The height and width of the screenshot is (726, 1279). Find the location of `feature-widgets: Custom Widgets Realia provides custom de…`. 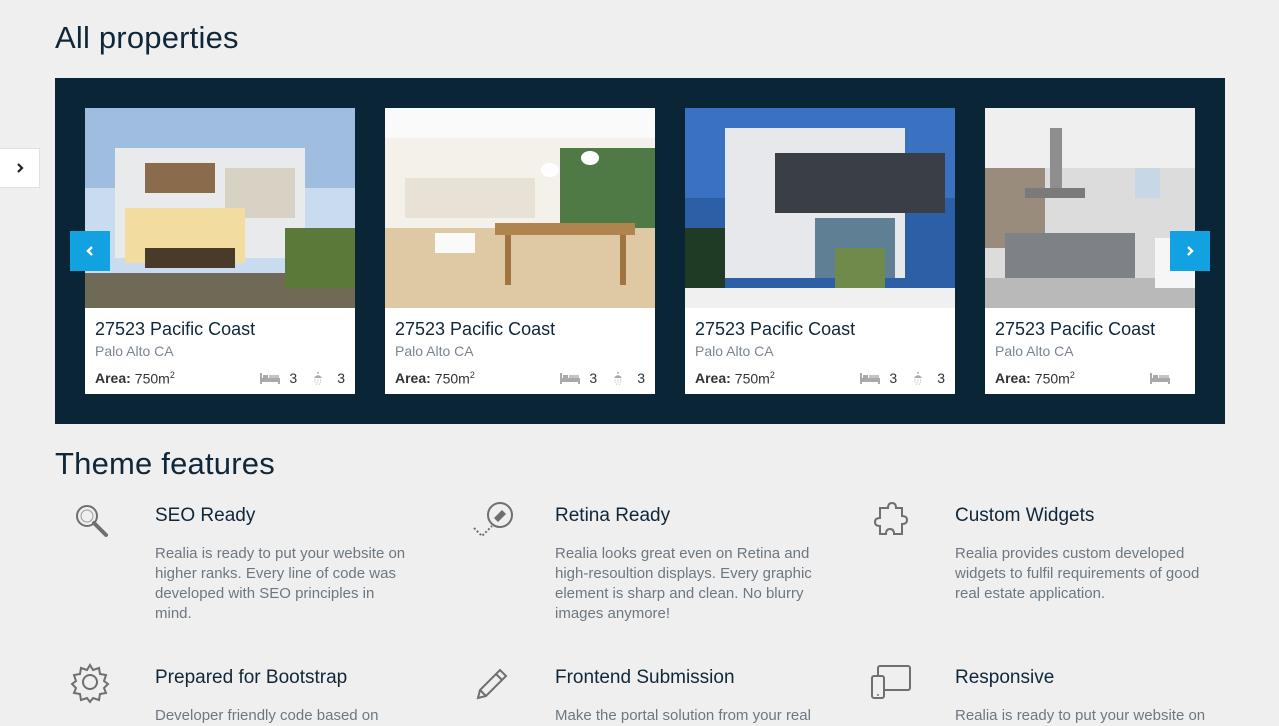

feature-widgets: Custom Widgets Realia provides custom de… is located at coordinates (1076, 552).